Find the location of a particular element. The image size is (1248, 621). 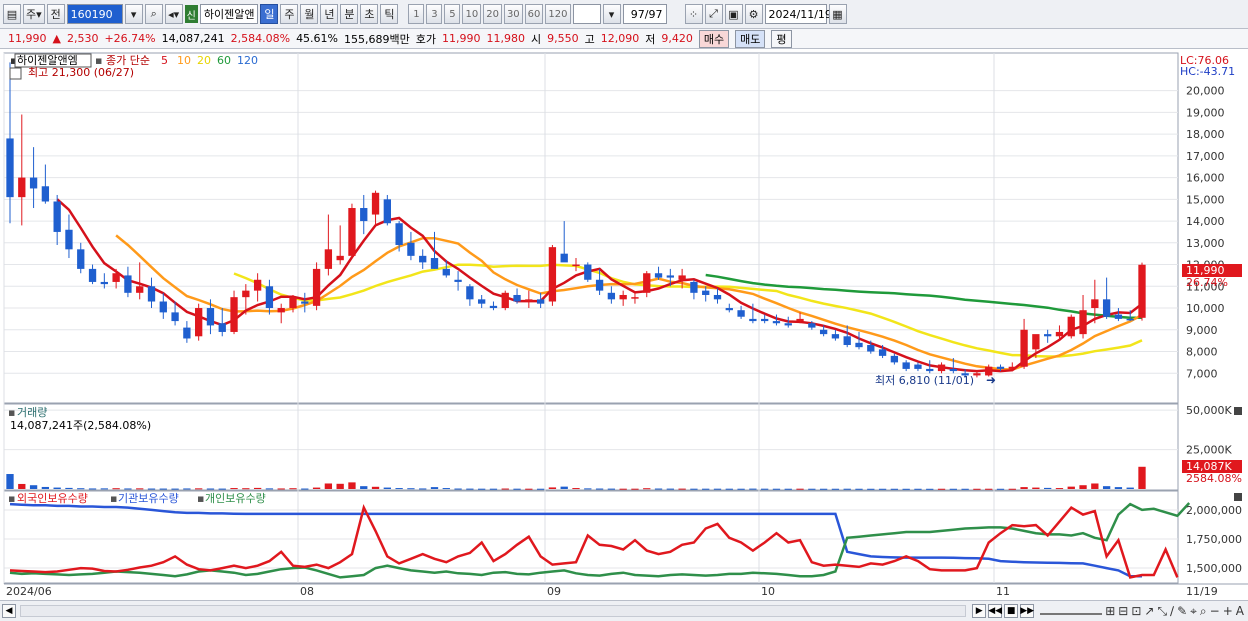

interval-1: 1 is located at coordinates (416, 14).